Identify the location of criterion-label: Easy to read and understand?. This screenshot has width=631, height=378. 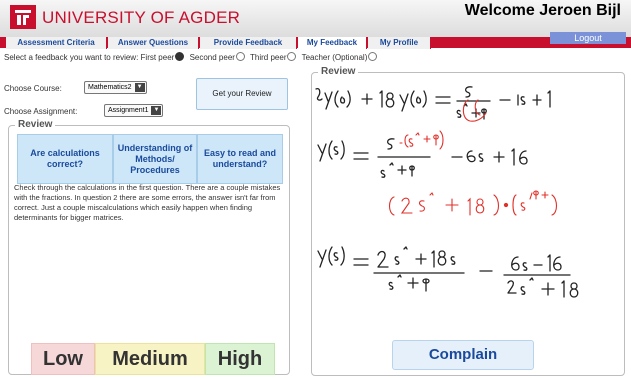
(240, 158).